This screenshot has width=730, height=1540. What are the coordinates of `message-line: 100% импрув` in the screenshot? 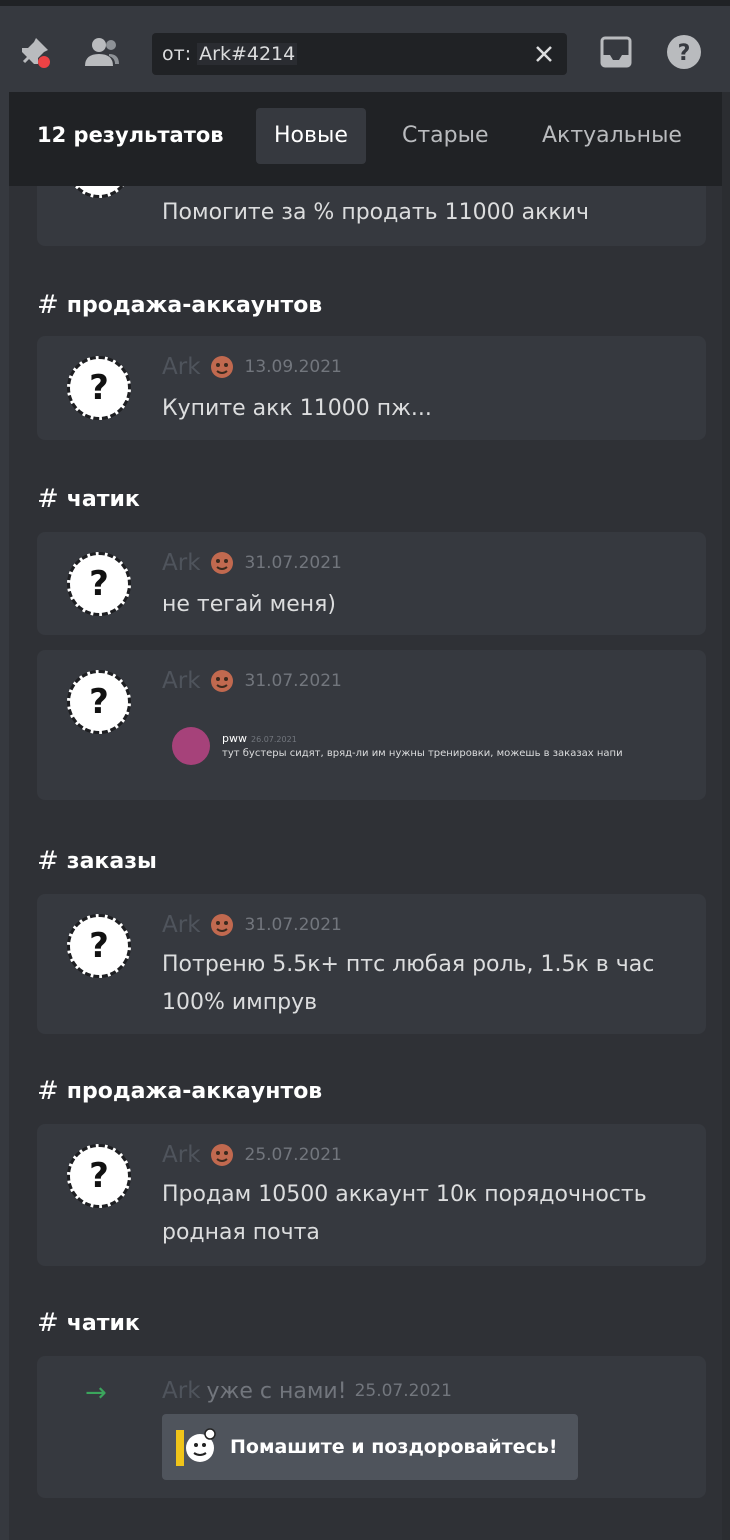 It's located at (240, 1002).